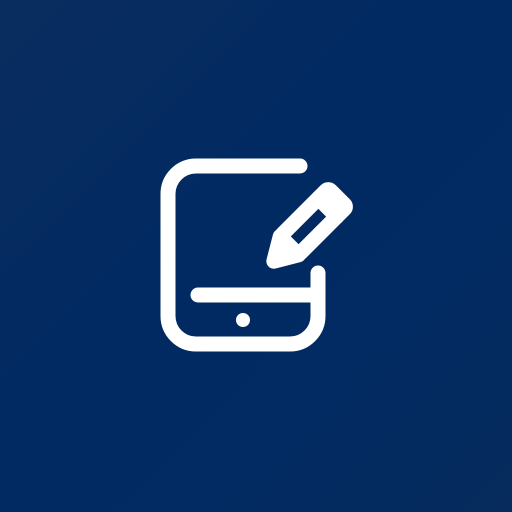  I want to click on home-button-dot, so click(243, 320).